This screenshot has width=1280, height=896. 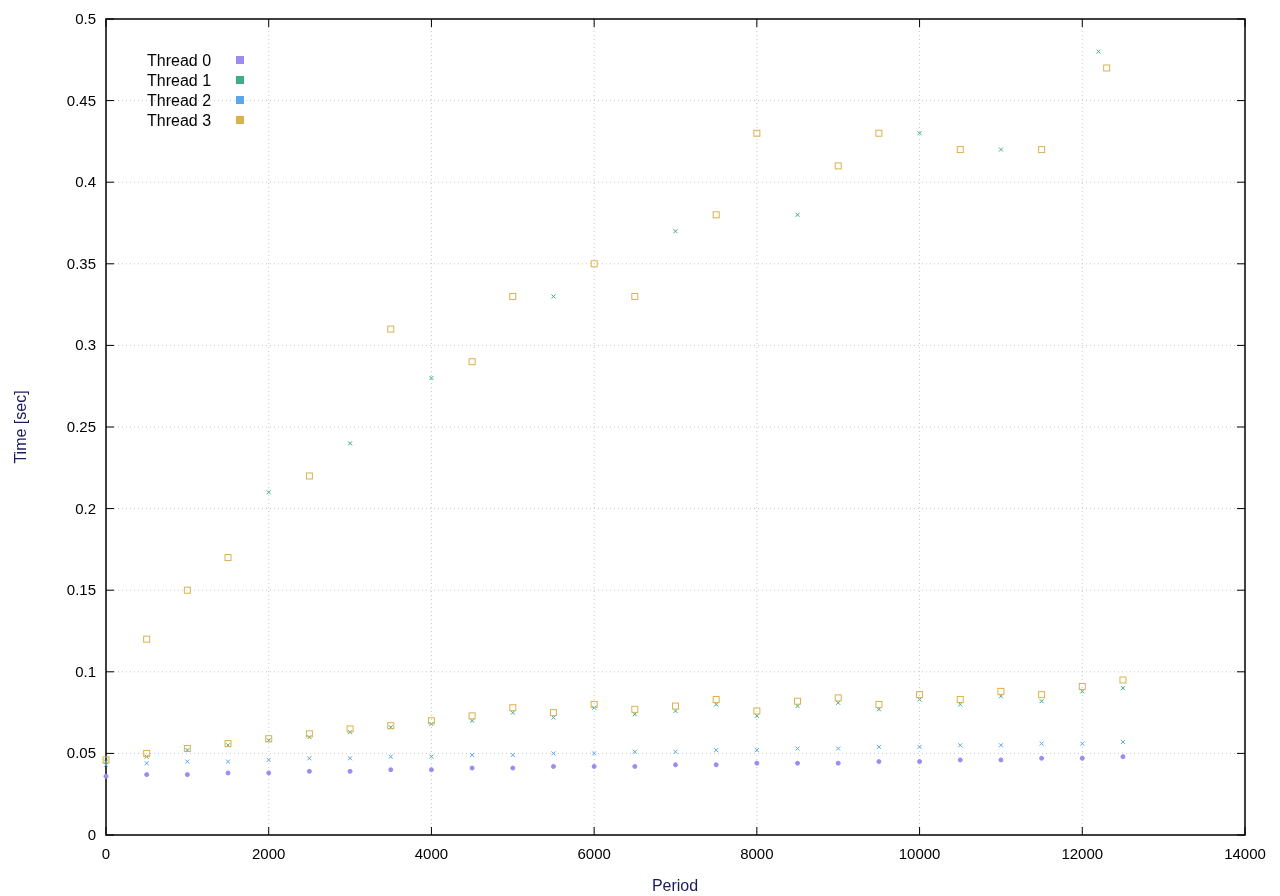 What do you see at coordinates (91, 834) in the screenshot?
I see `y-tick-label: 0` at bounding box center [91, 834].